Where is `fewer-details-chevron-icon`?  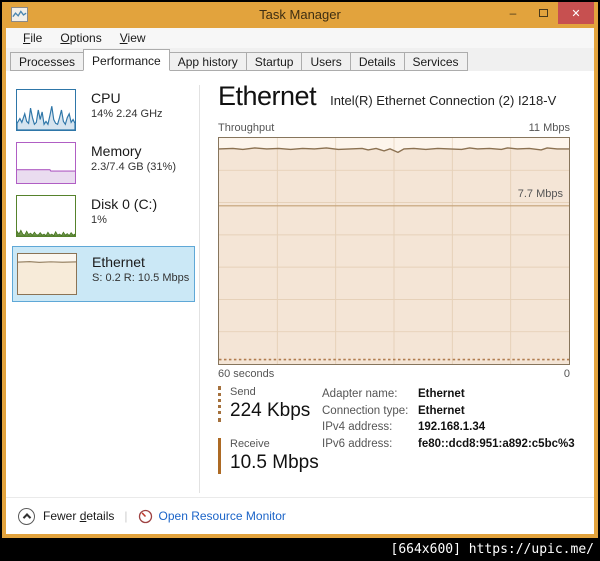
fewer-details-chevron-icon is located at coordinates (26, 516).